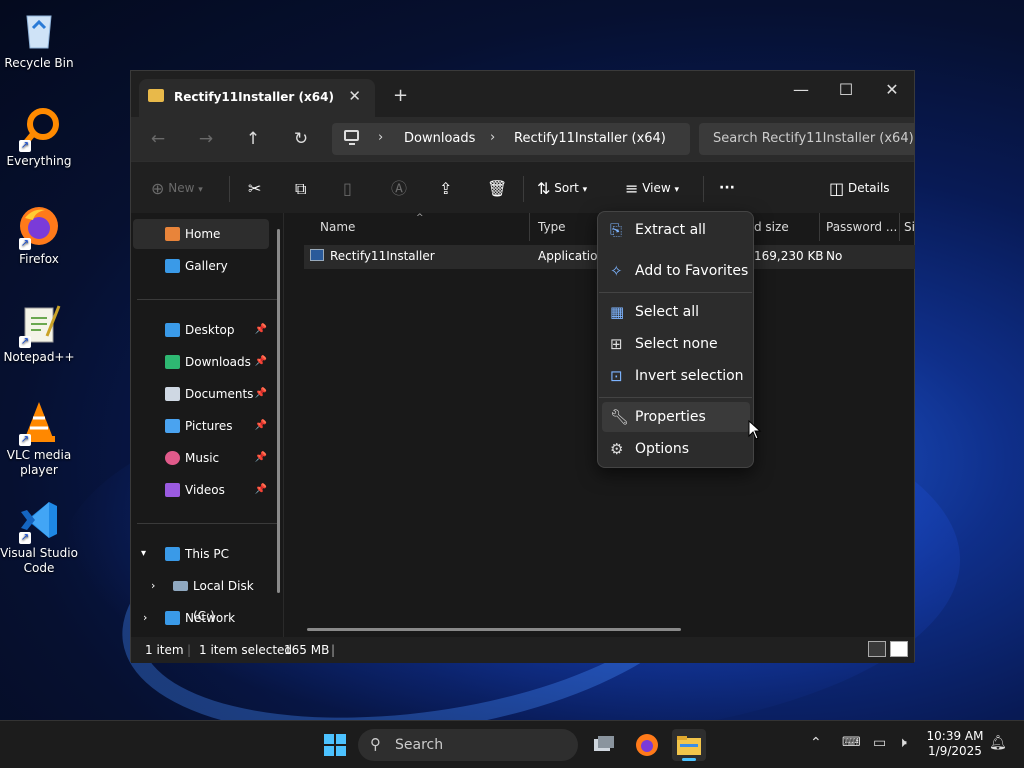  What do you see at coordinates (39, 462) in the screenshot?
I see `desktop-icon-label: VLC media player` at bounding box center [39, 462].